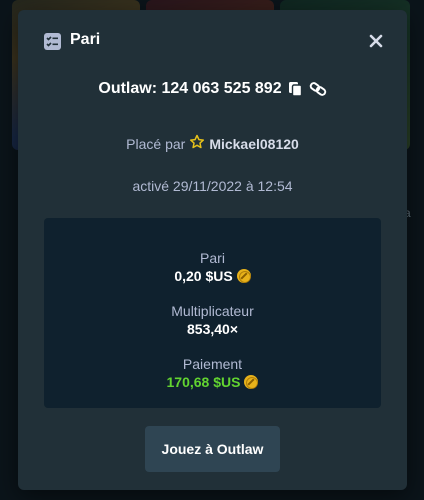 The image size is (424, 500). Describe the element at coordinates (318, 89) in the screenshot. I see `link-icon` at that location.